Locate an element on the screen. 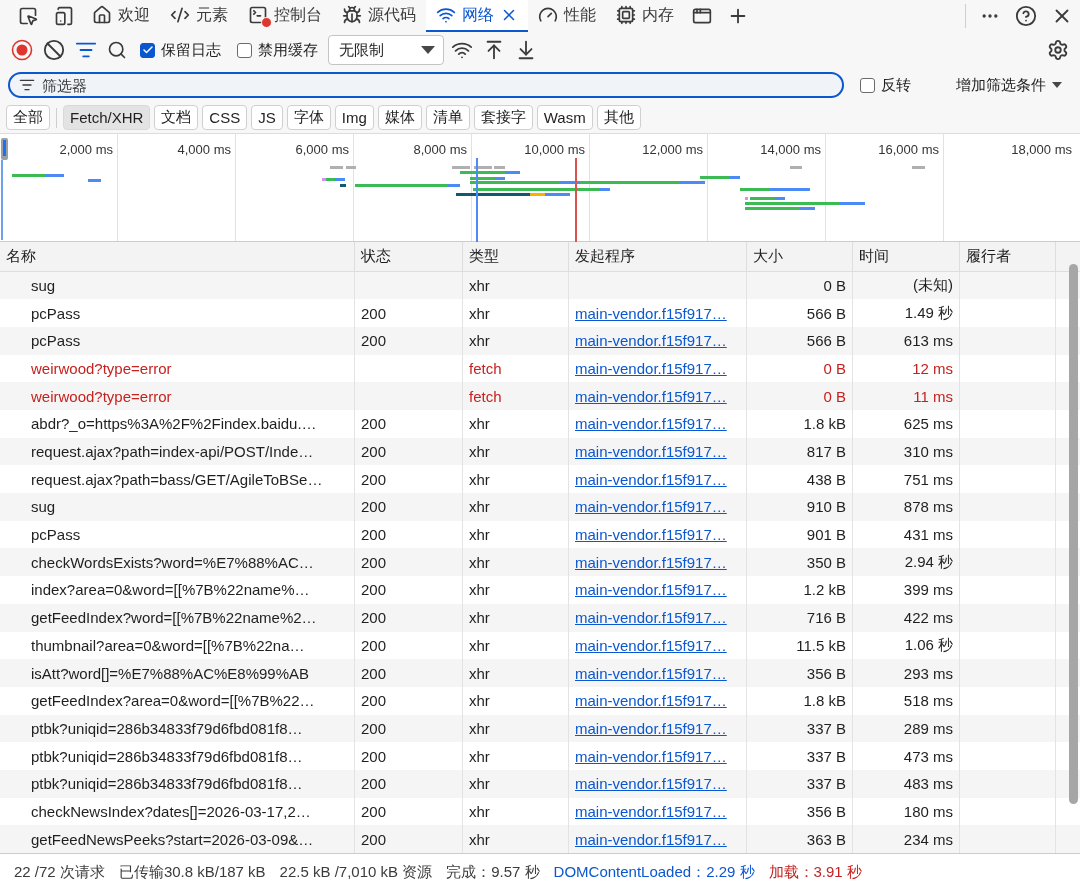 This screenshot has height=891, width=1080. panel-tab: 欢迎 is located at coordinates (121, 16).